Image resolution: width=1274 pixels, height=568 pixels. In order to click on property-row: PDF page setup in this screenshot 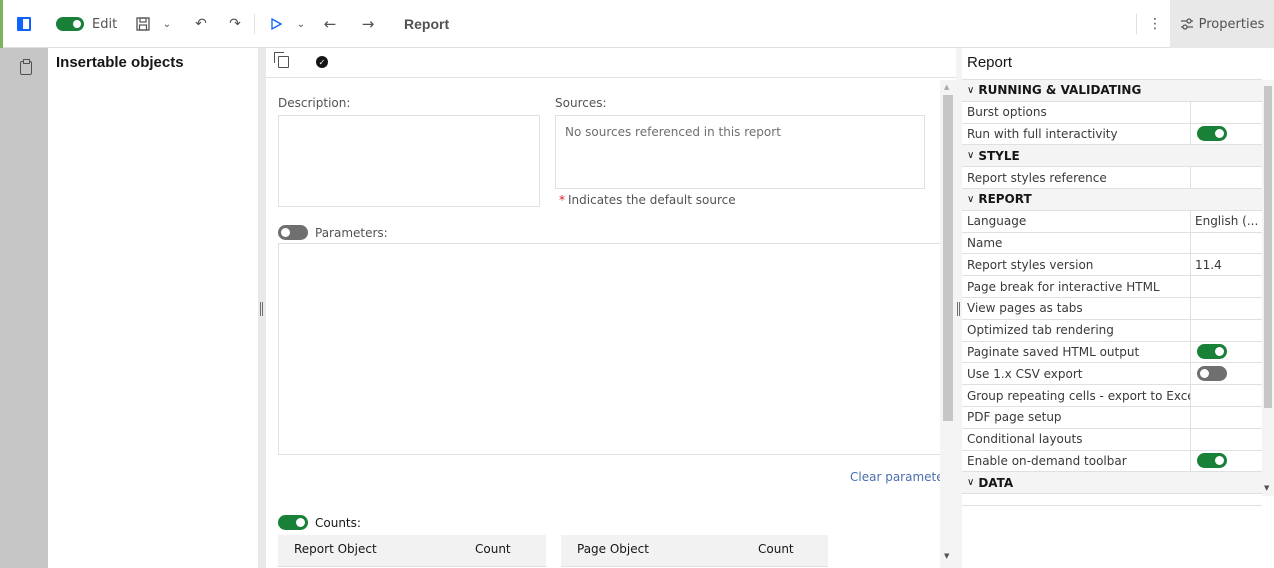, I will do `click(1112, 417)`.